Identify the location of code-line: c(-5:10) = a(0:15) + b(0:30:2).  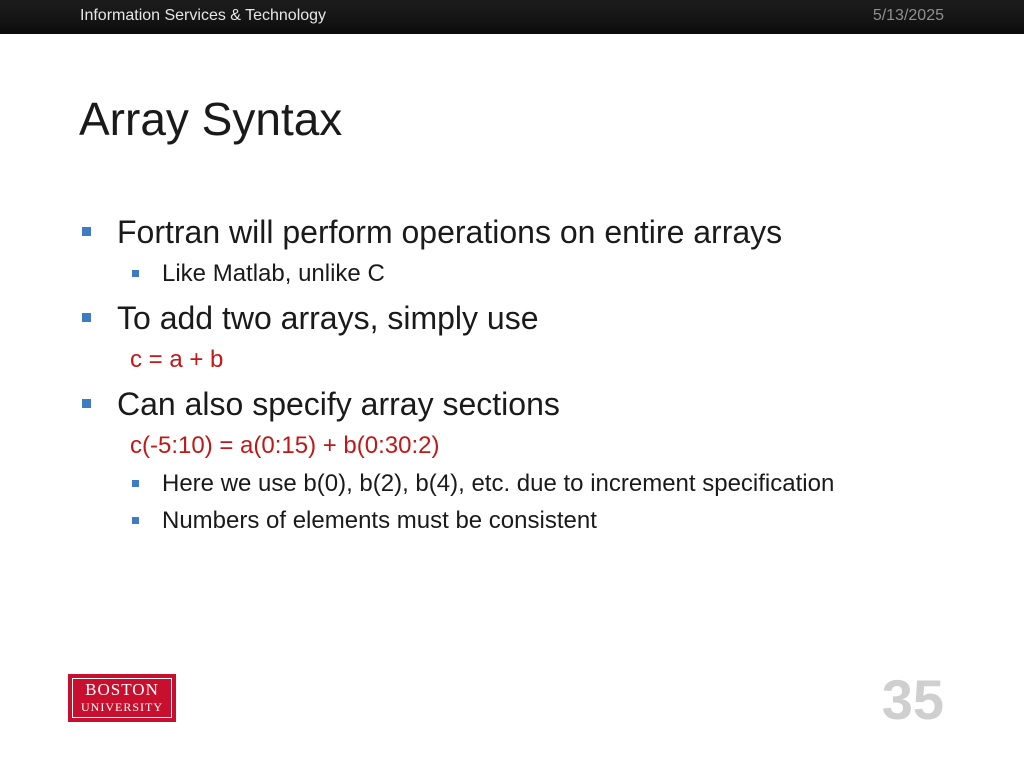
(285, 445).